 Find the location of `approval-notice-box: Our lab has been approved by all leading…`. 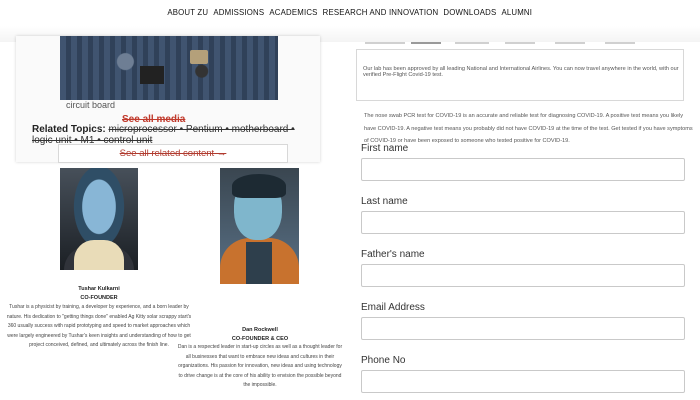

approval-notice-box: Our lab has been approved by all leading… is located at coordinates (520, 75).